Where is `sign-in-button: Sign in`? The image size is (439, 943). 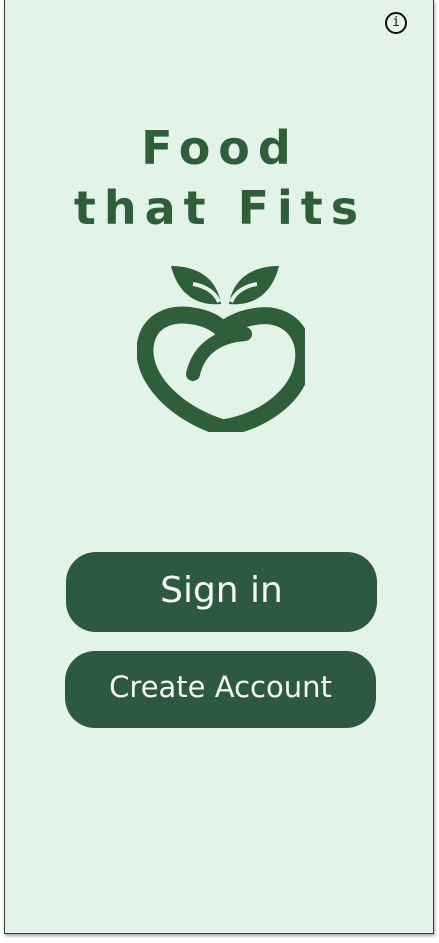
sign-in-button: Sign in is located at coordinates (221, 592).